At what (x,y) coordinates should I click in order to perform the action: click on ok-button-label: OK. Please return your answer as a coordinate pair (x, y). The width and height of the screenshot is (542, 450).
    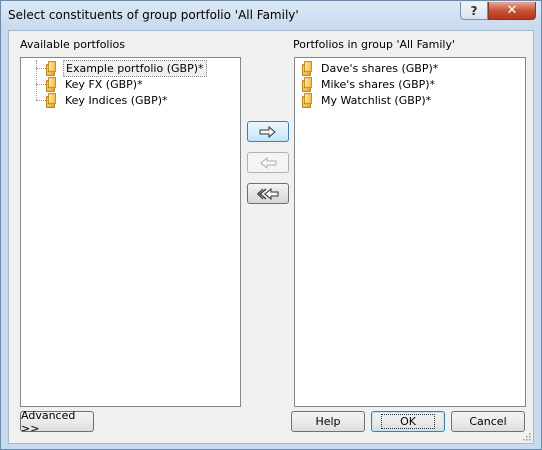
    Looking at the image, I should click on (408, 421).